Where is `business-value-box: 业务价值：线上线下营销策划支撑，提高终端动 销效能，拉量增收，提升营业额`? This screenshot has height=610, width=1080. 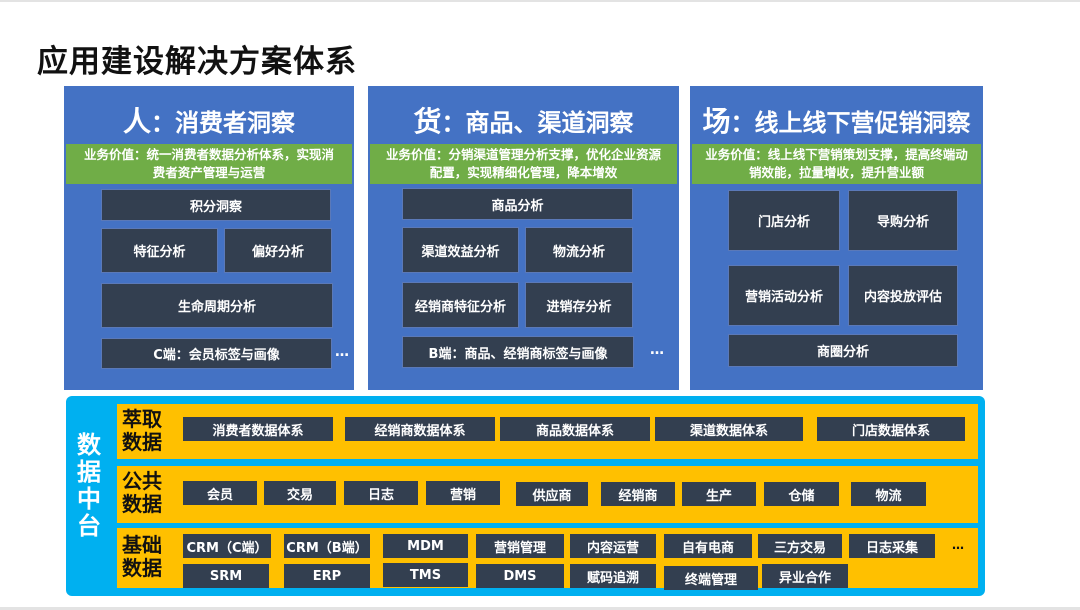 business-value-box: 业务价值：线上线下营销策划支撑，提高终端动 销效能，拉量增收，提升营业额 is located at coordinates (836, 164).